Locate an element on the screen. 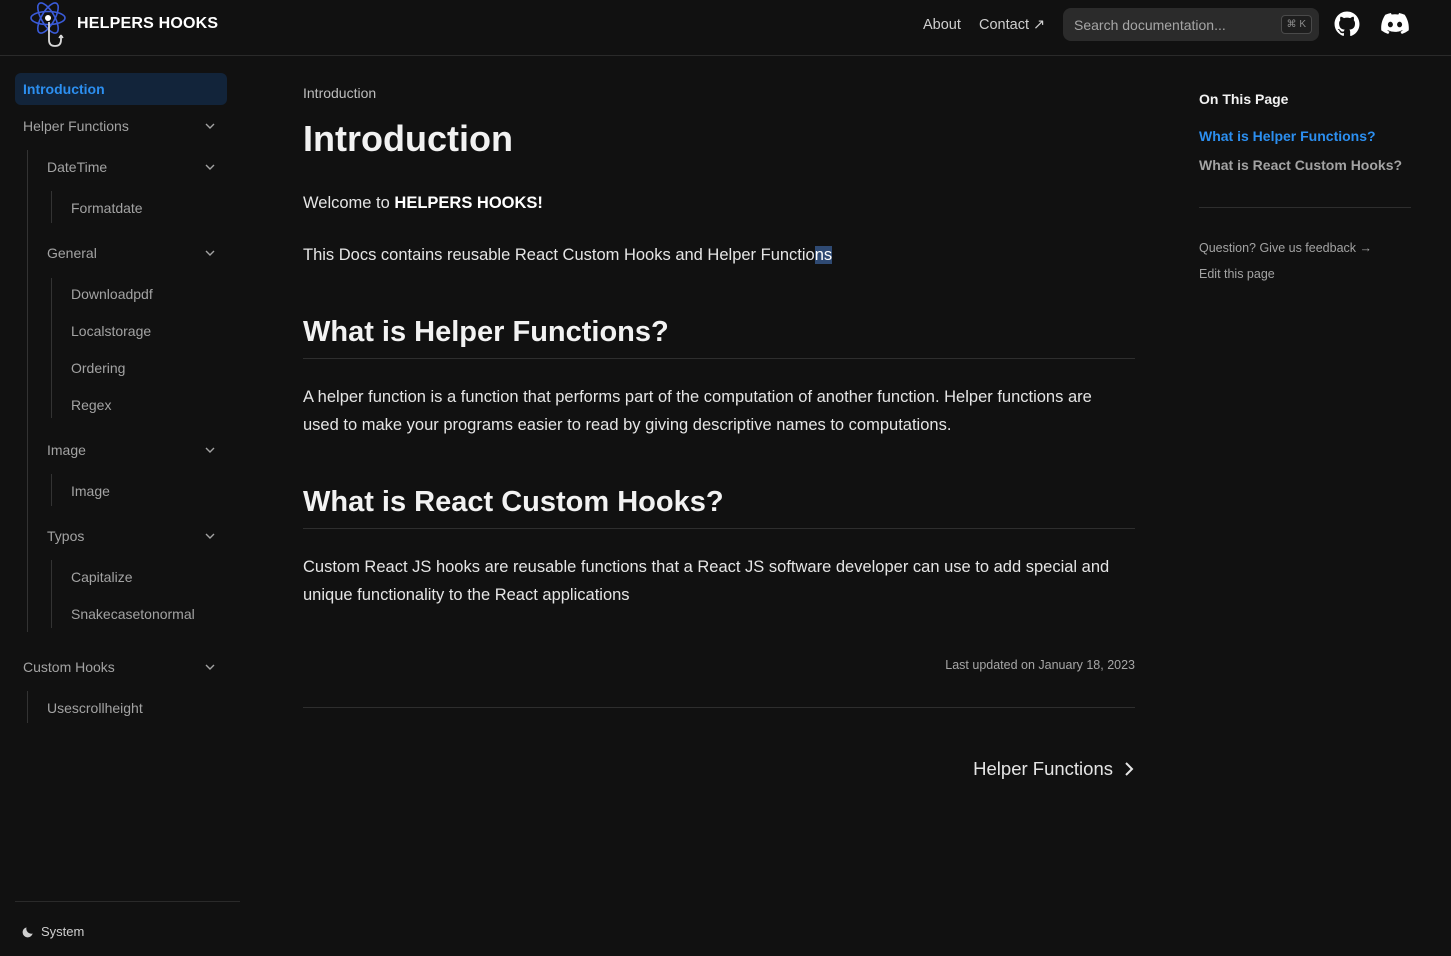 The height and width of the screenshot is (956, 1451). feedback-link: Question? Give us feedback → is located at coordinates (1285, 248).